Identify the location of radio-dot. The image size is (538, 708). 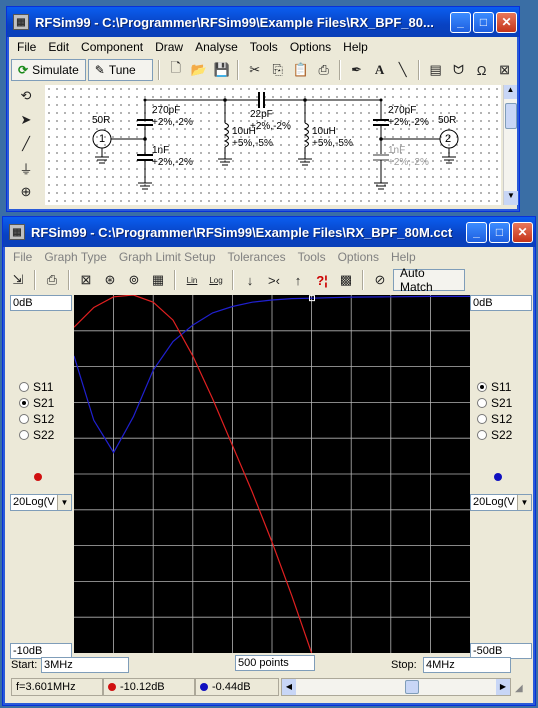
(482, 419).